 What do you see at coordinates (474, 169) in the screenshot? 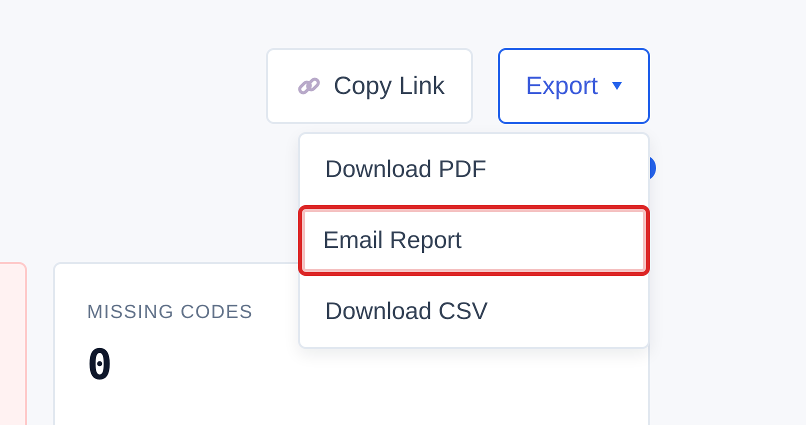
I see `menu-item: Download PDF` at bounding box center [474, 169].